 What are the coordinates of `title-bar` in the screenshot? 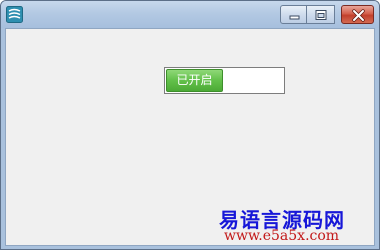 It's located at (190, 14).